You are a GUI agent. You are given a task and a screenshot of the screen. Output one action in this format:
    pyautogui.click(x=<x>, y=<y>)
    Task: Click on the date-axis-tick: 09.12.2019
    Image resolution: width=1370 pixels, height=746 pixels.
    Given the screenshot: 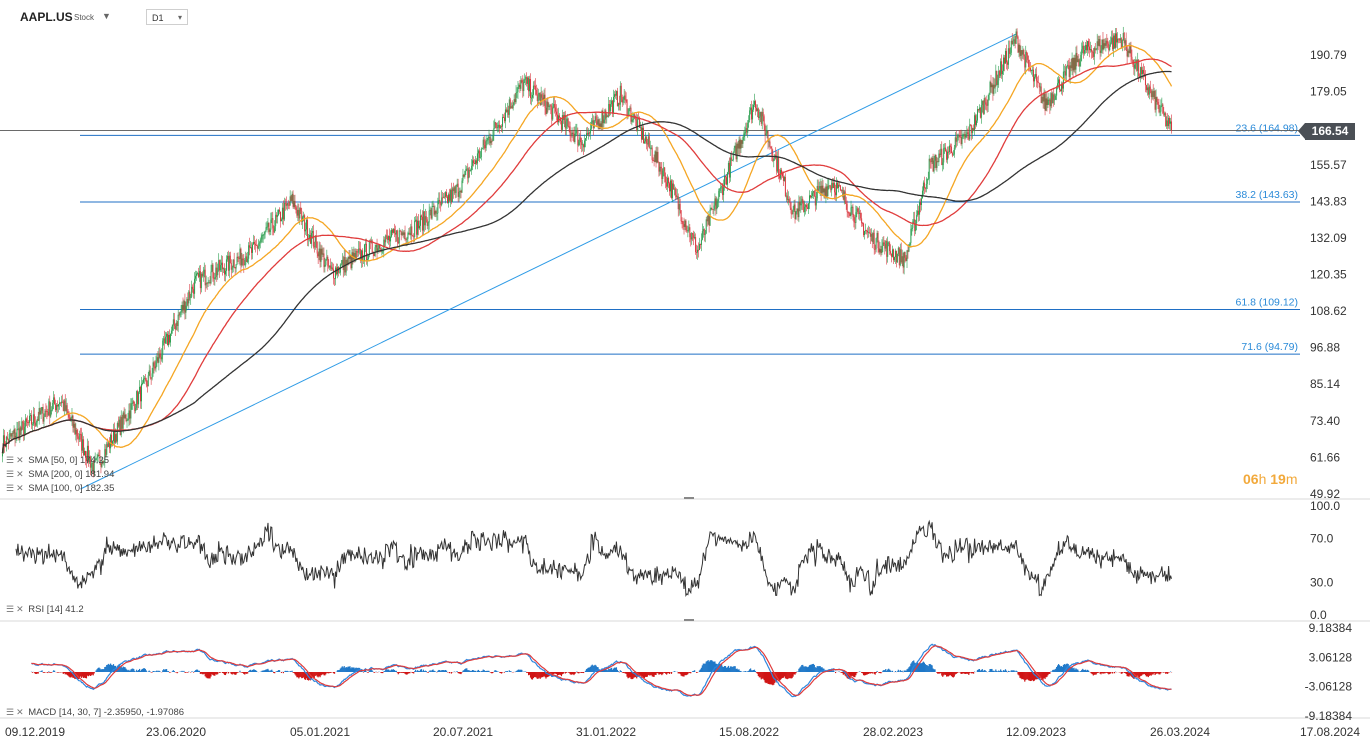 What is the action you would take?
    pyautogui.click(x=35, y=732)
    